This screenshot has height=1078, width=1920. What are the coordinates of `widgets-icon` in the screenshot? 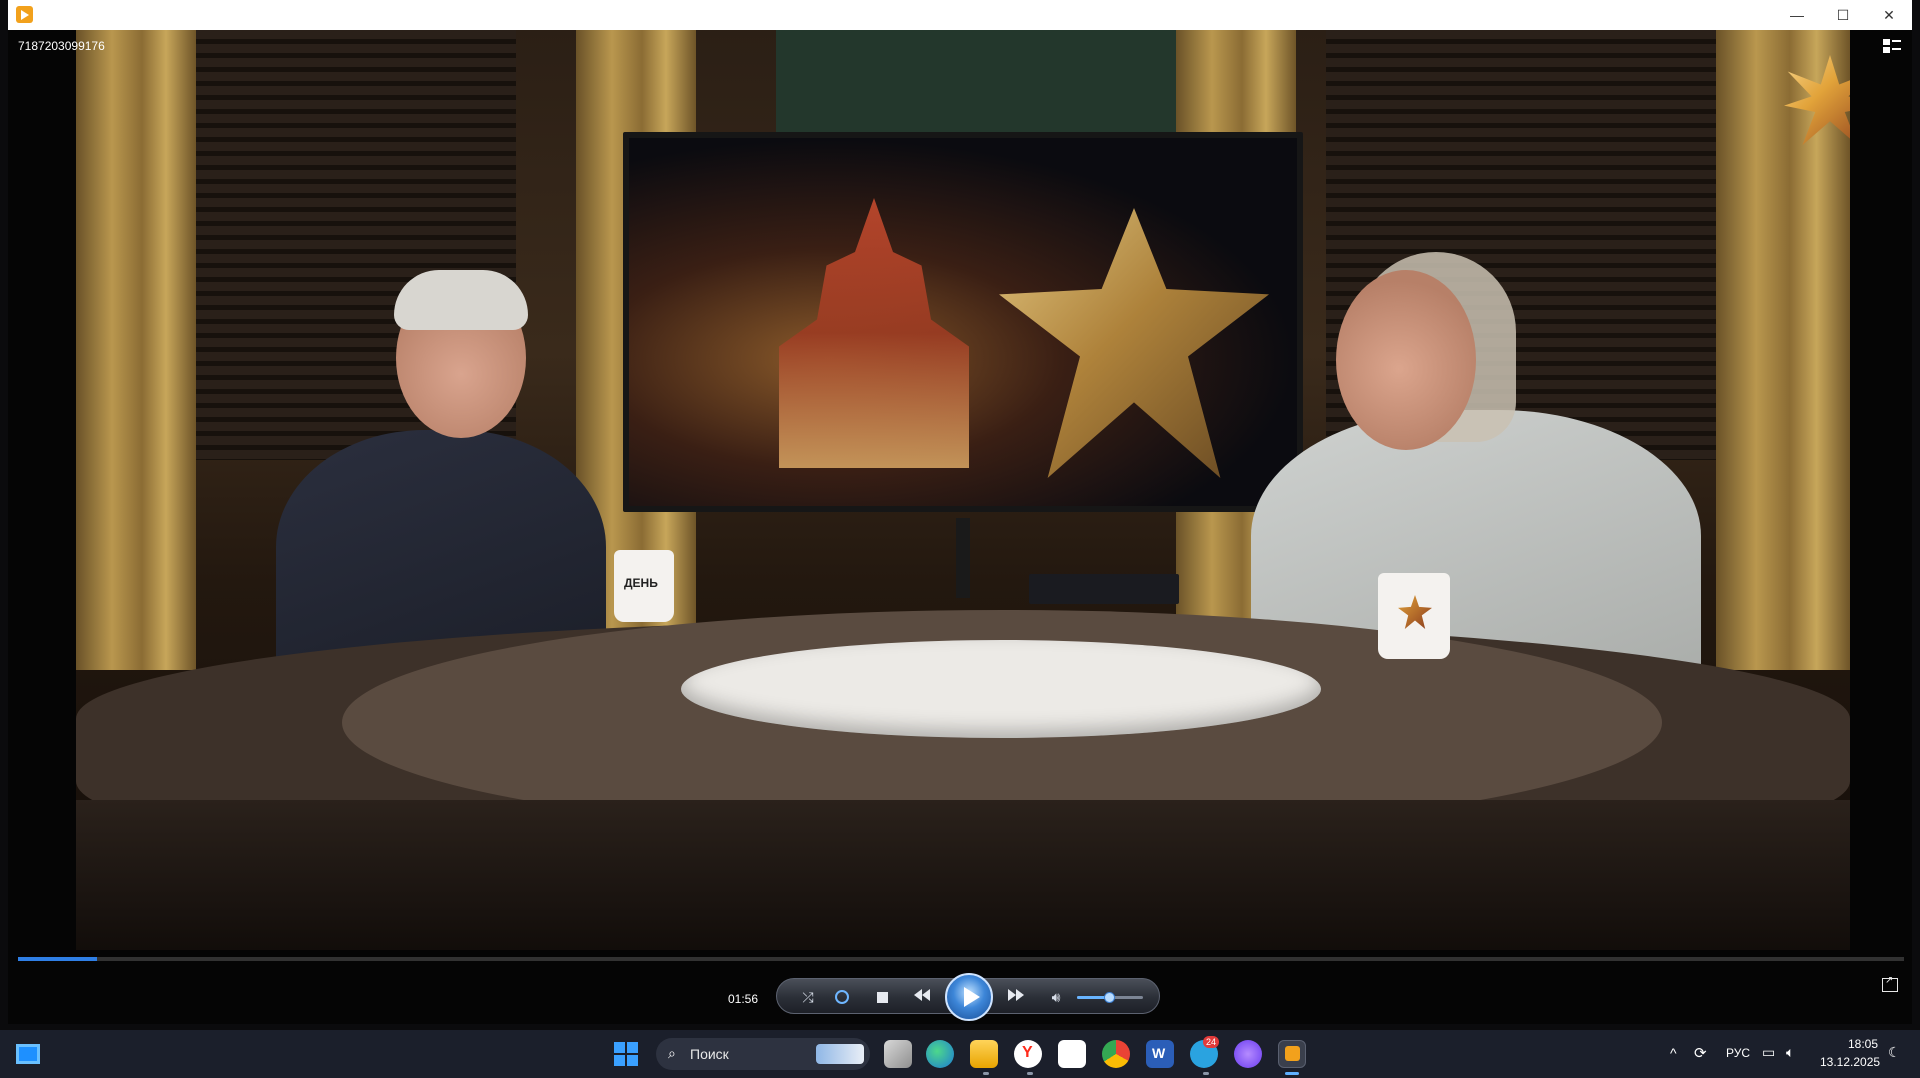 It's located at (28, 1054).